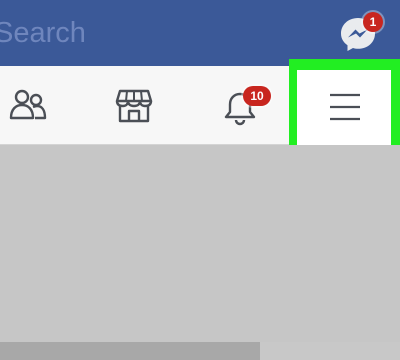  Describe the element at coordinates (50, 105) in the screenshot. I see `tab-friends` at that location.